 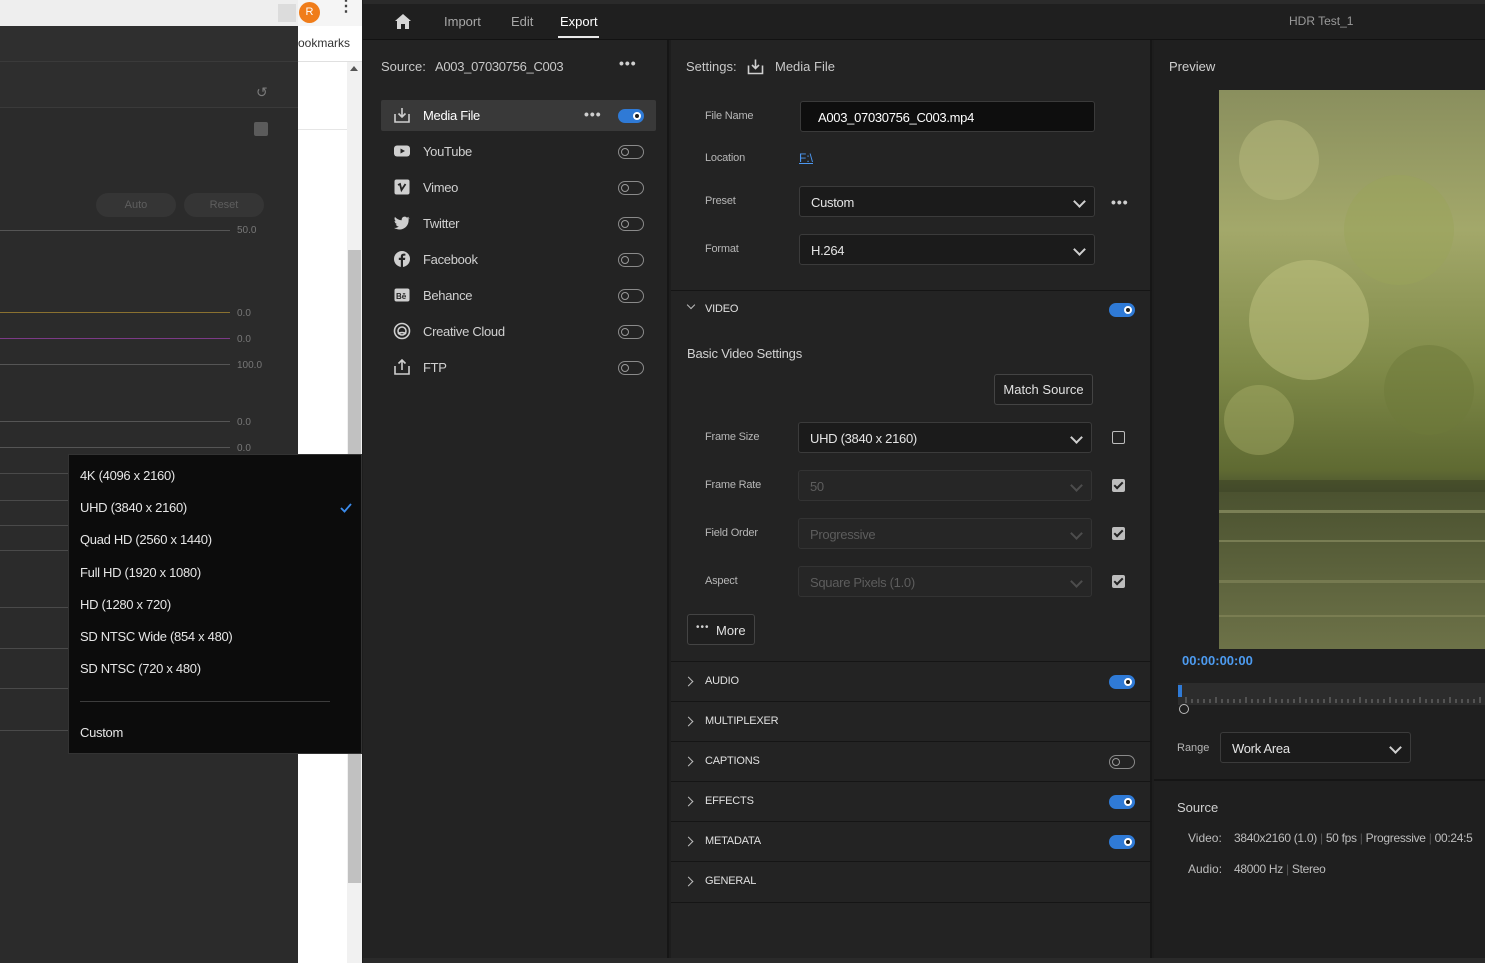 What do you see at coordinates (631, 332) in the screenshot?
I see `creative-cloud-toggle` at bounding box center [631, 332].